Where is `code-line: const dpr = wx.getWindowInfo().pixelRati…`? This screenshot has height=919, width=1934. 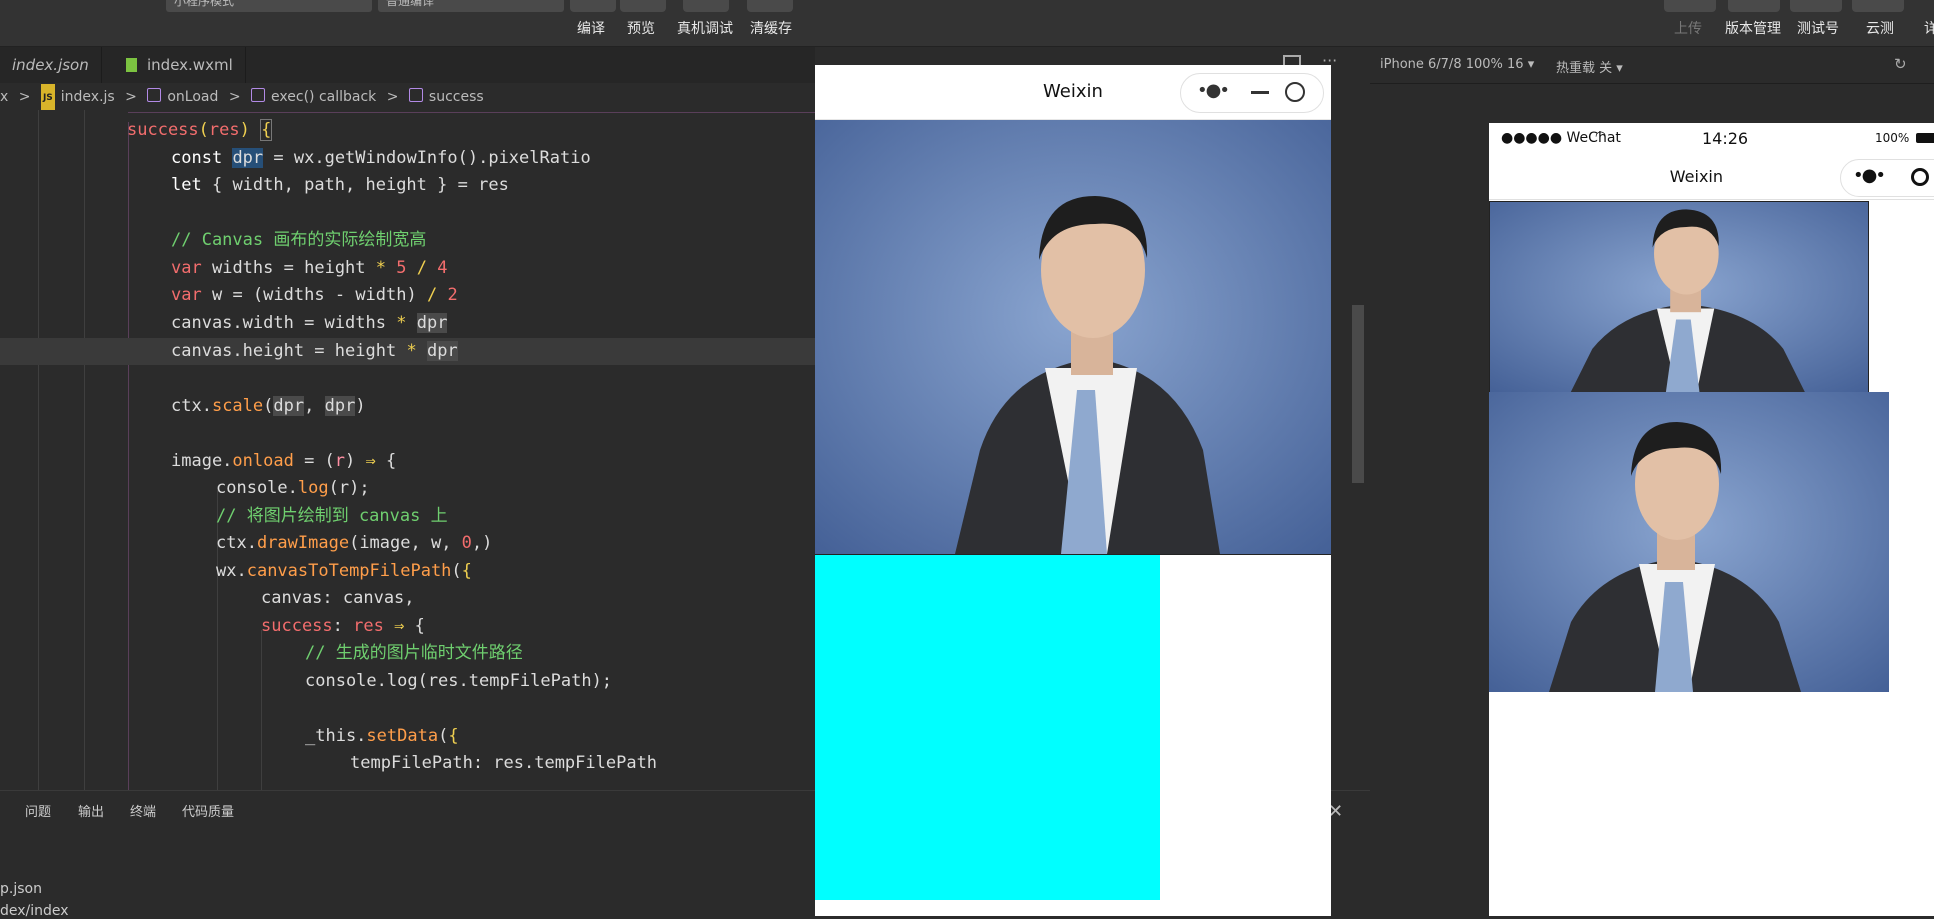 code-line: const dpr = wx.getWindowInfo().pixelRati… is located at coordinates (381, 158).